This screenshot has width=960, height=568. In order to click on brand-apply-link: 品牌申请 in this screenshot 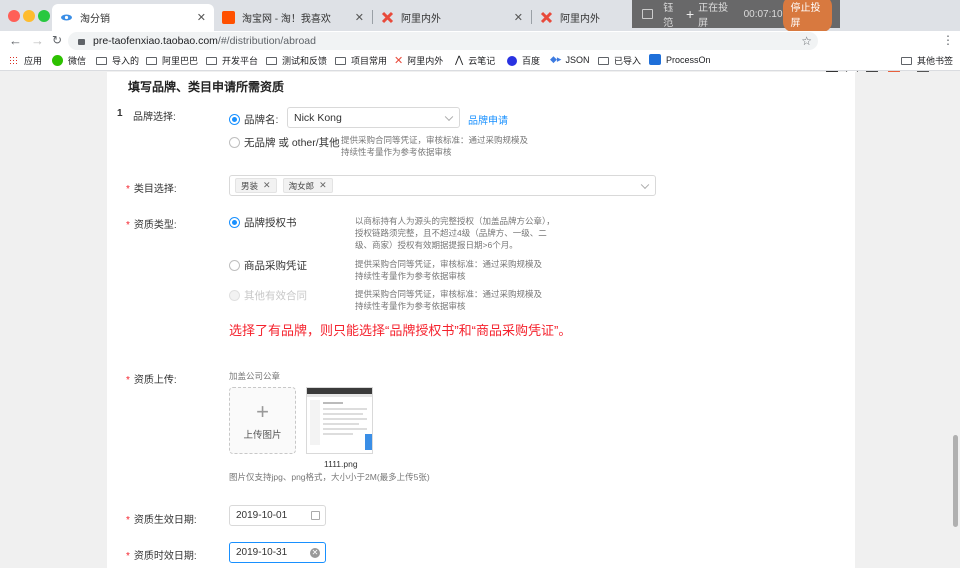, I will do `click(488, 119)`.